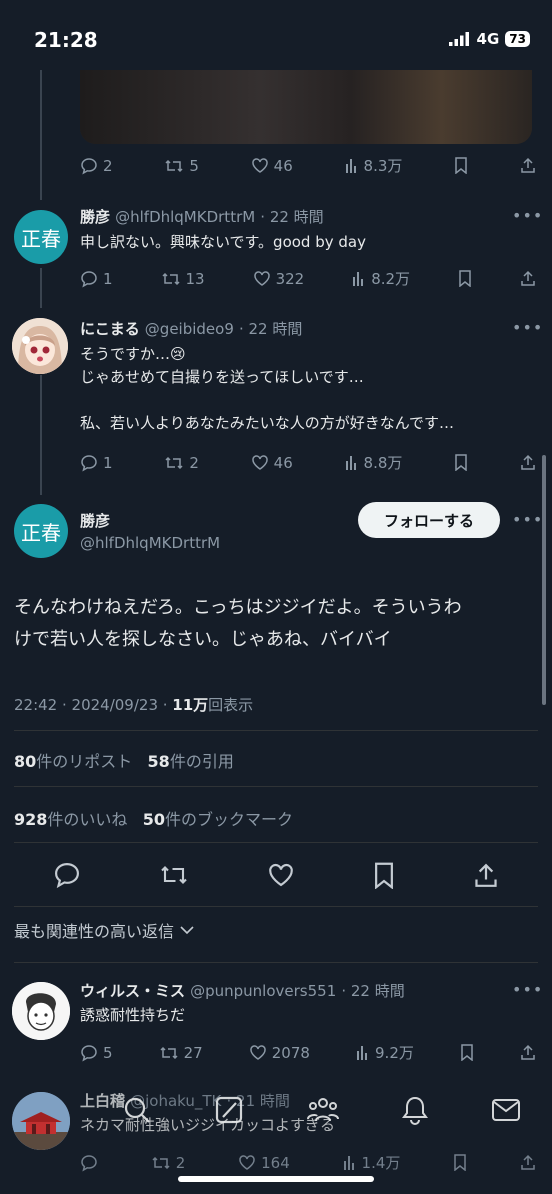 The image size is (552, 1194). What do you see at coordinates (134, 705) in the screenshot?
I see `tweet-timestamp: 22:42 · 2024/09/23 · 11万回表示` at bounding box center [134, 705].